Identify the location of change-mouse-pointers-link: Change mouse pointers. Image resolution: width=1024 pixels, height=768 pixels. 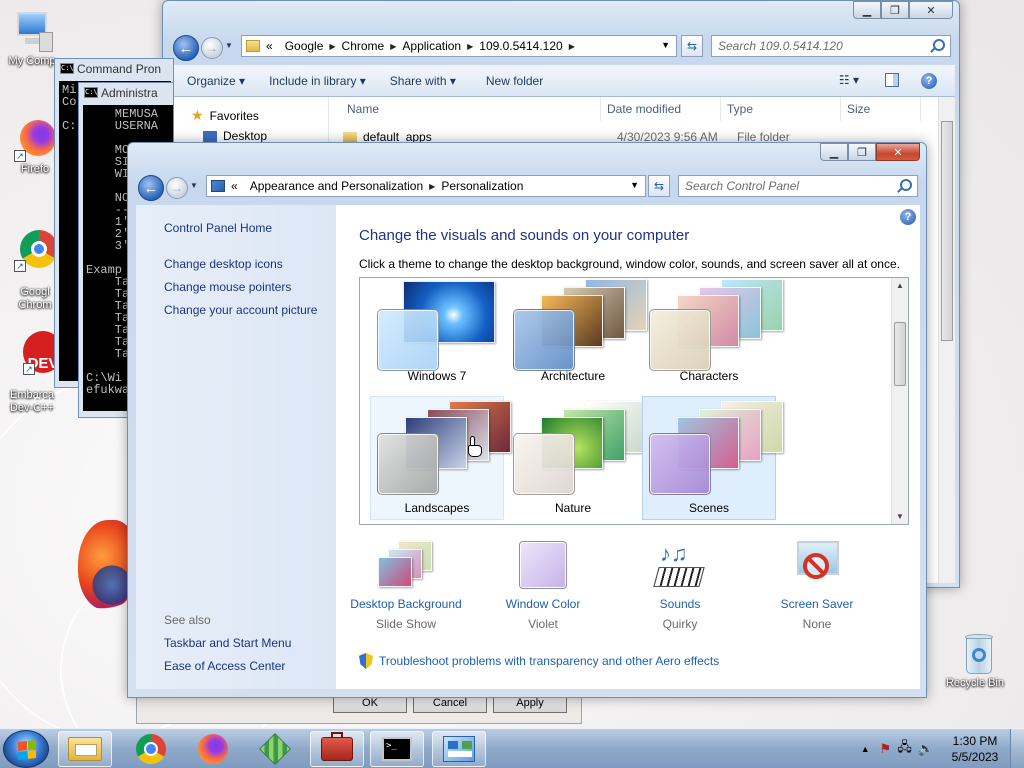
(227, 287).